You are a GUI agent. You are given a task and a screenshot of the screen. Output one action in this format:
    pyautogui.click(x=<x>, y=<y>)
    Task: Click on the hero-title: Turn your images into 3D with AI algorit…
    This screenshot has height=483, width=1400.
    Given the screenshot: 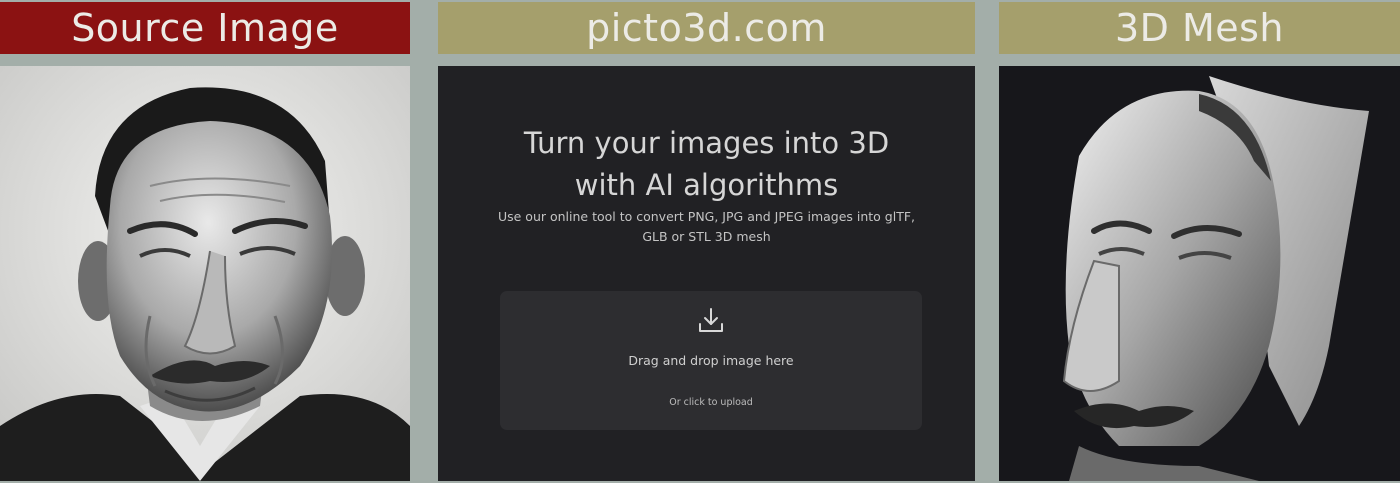 What is the action you would take?
    pyautogui.click(x=706, y=164)
    